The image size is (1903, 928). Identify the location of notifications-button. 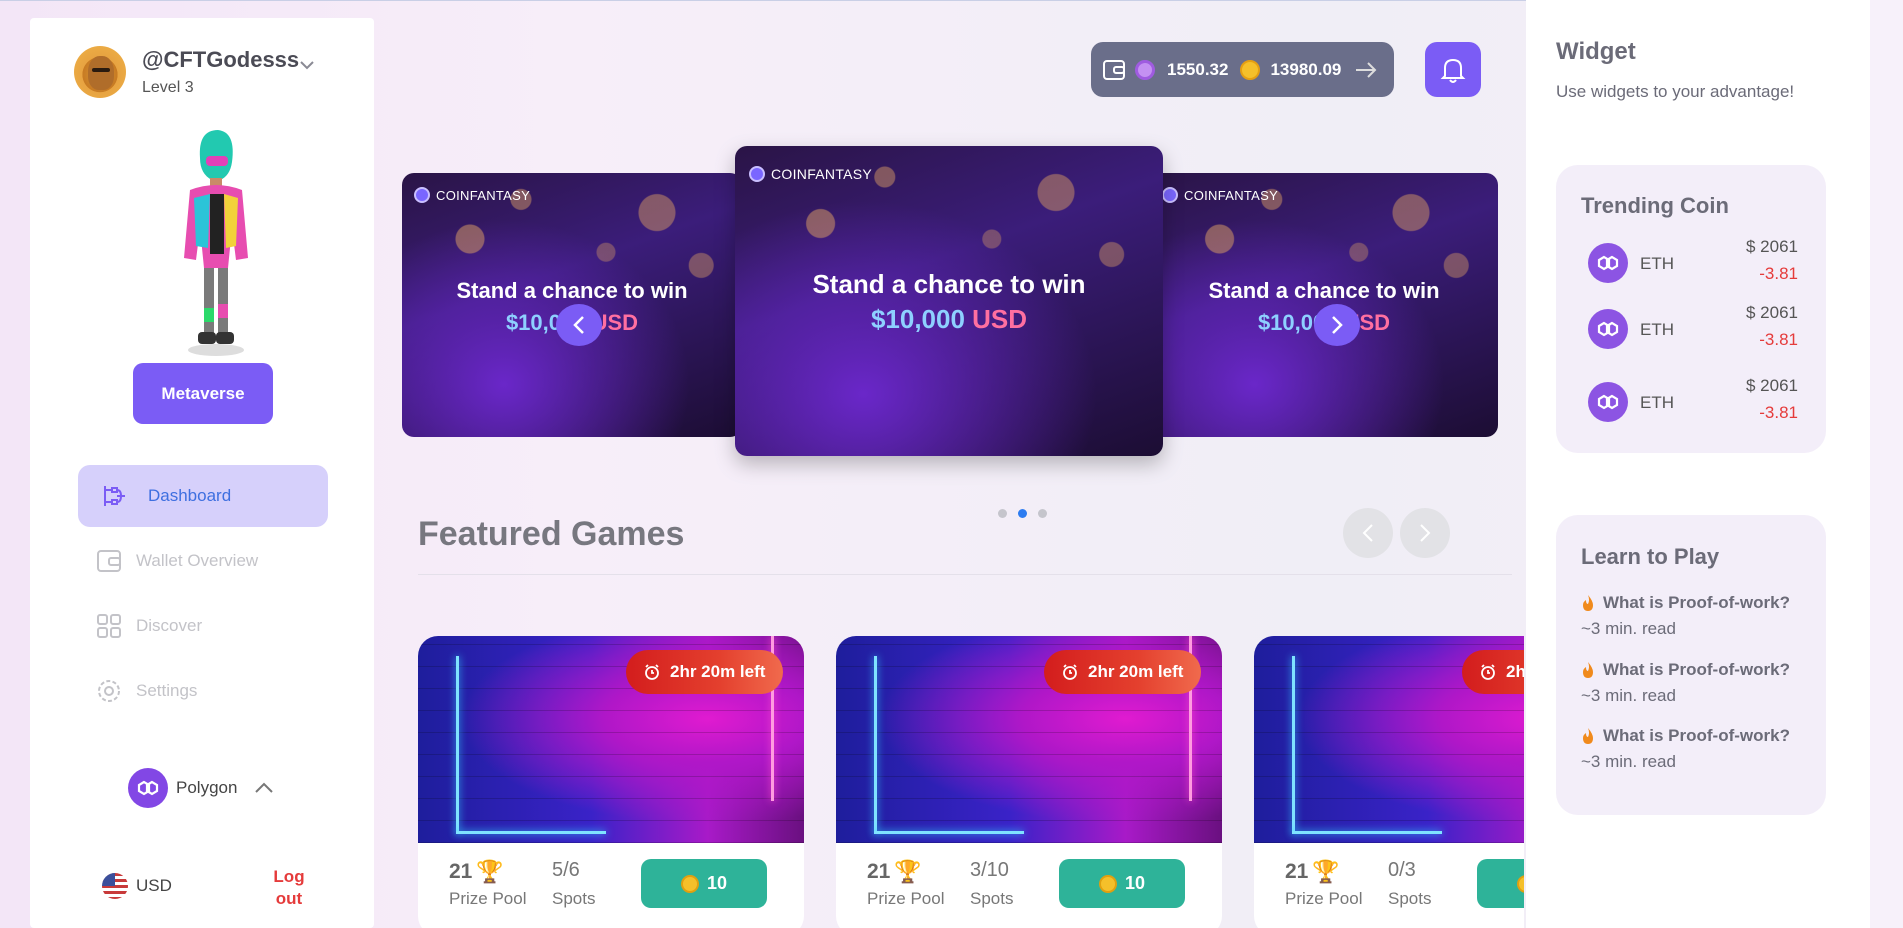
(1453, 69).